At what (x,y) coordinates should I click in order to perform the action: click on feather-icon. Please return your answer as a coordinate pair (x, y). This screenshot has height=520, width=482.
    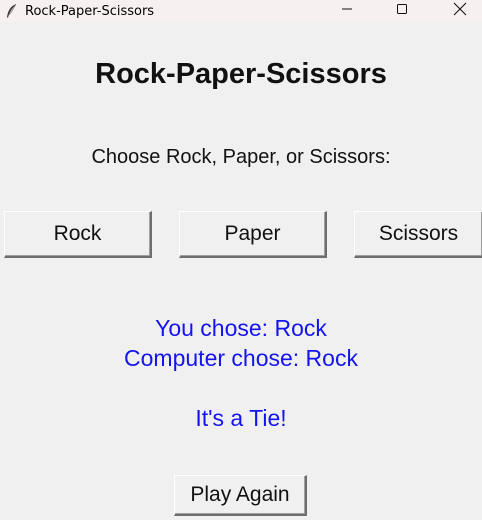
    Looking at the image, I should click on (12, 11).